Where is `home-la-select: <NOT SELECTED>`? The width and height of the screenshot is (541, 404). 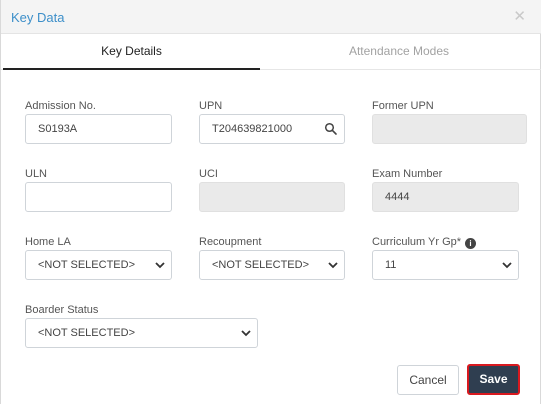
home-la-select: <NOT SELECTED> is located at coordinates (98, 265).